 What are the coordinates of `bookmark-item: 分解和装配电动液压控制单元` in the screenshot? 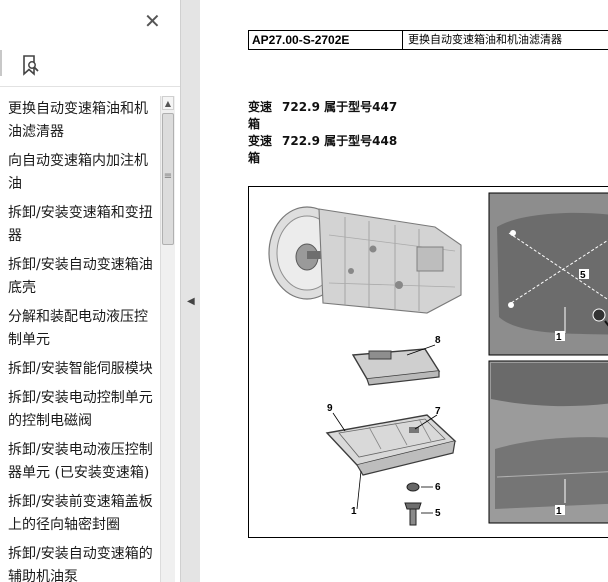 It's located at (81, 329).